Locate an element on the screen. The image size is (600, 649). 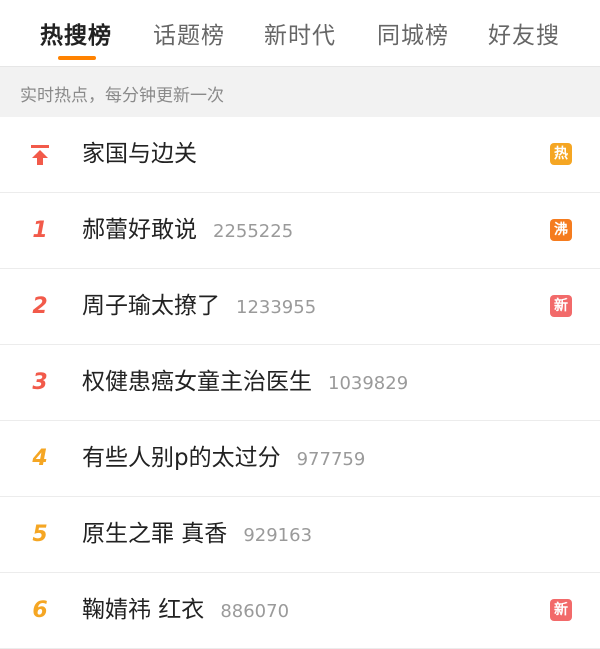
list-item: 5 原生之罪 真香 929163 is located at coordinates (300, 535).